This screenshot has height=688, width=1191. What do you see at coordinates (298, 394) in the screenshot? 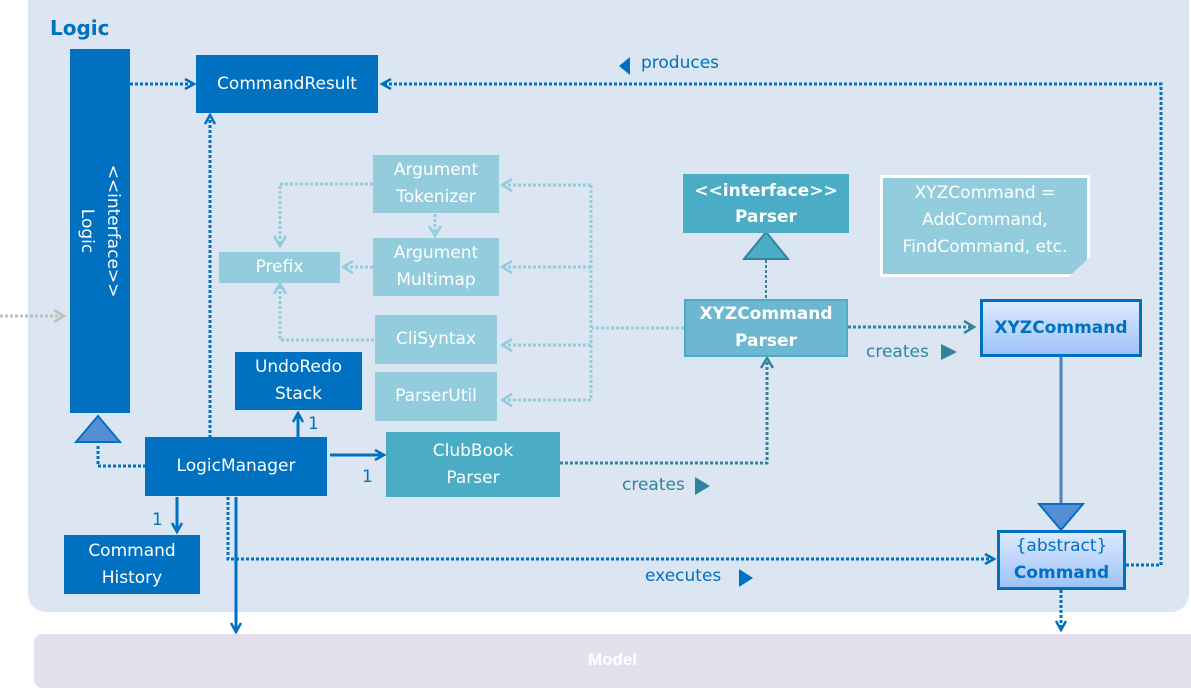
I see `undoredostack-line2: Stack` at bounding box center [298, 394].